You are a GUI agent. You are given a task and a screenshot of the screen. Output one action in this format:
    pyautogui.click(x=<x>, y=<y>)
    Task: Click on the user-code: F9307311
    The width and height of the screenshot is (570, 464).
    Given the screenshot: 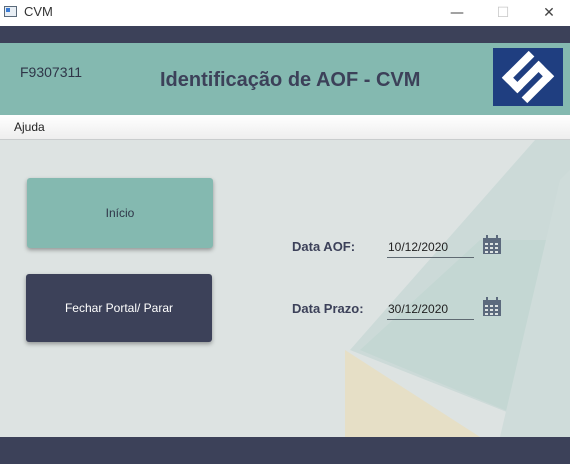 What is the action you would take?
    pyautogui.click(x=51, y=72)
    